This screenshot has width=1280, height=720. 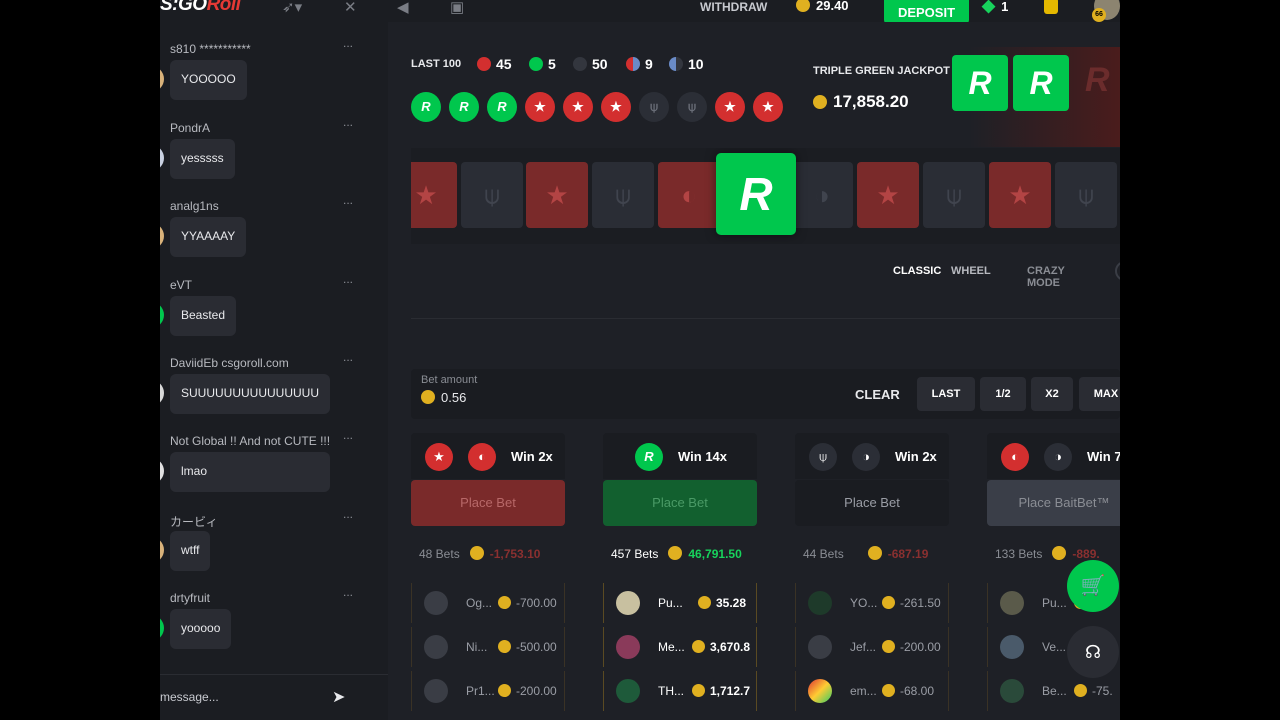 What do you see at coordinates (733, 7) in the screenshot?
I see `withdraw-link: WITHDRAW` at bounding box center [733, 7].